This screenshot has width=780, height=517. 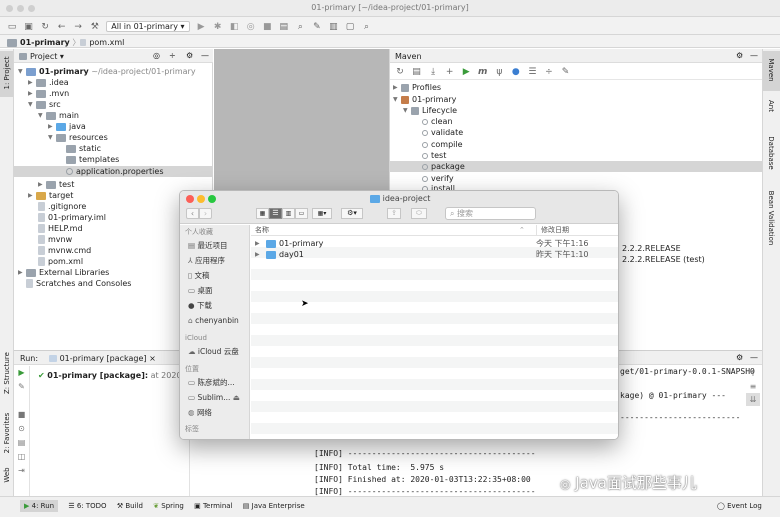 What do you see at coordinates (107, 71) in the screenshot?
I see `tree-row-root: ▼ 01-primary ~/idea-project/01-primary` at bounding box center [107, 71].